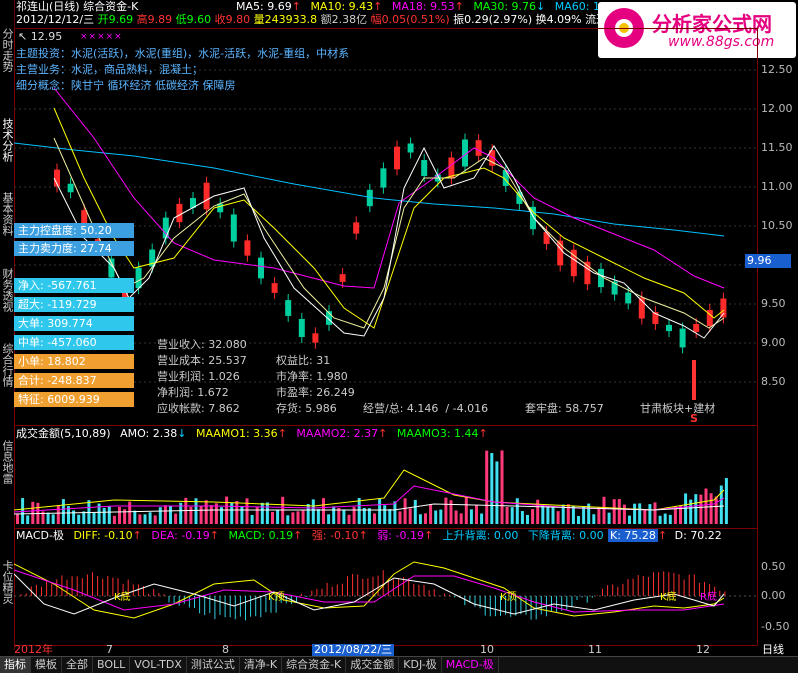  Describe the element at coordinates (15, 665) in the screenshot. I see `tab-indicator: 指标` at that location.